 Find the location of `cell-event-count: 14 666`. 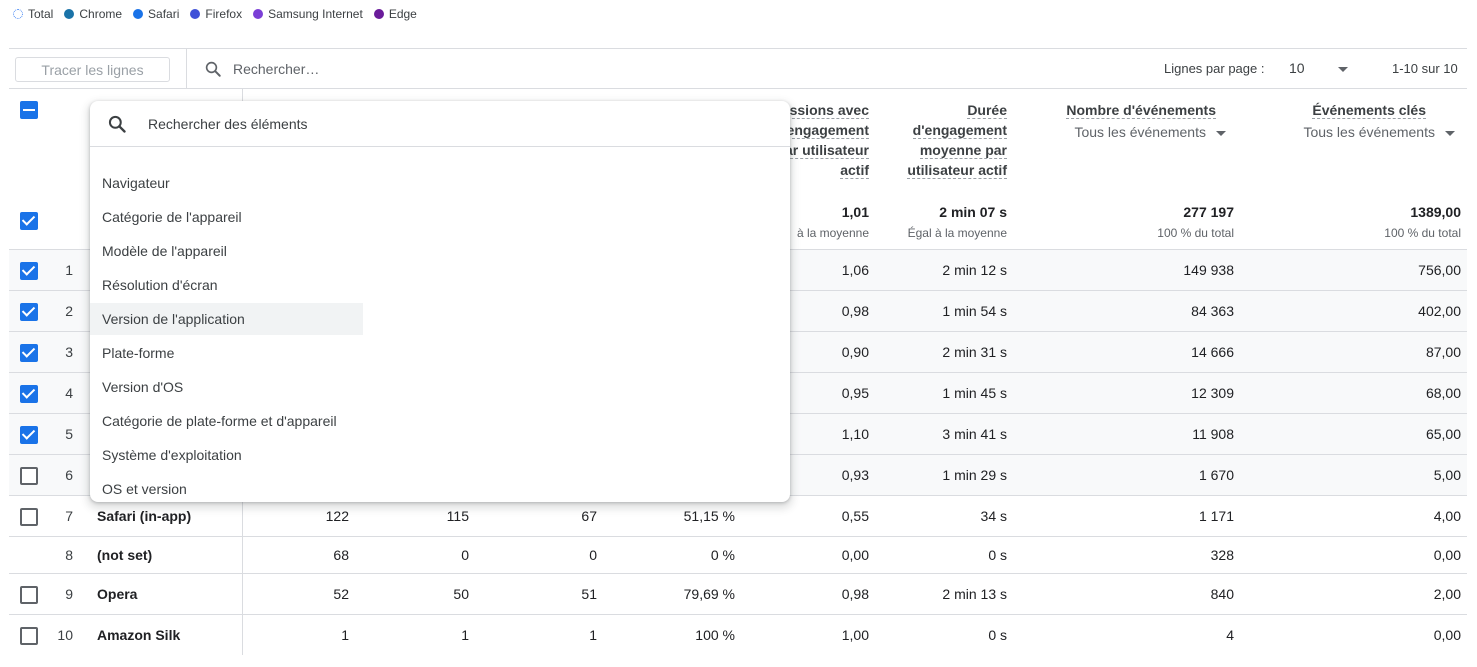

cell-event-count: 14 666 is located at coordinates (1212, 352).